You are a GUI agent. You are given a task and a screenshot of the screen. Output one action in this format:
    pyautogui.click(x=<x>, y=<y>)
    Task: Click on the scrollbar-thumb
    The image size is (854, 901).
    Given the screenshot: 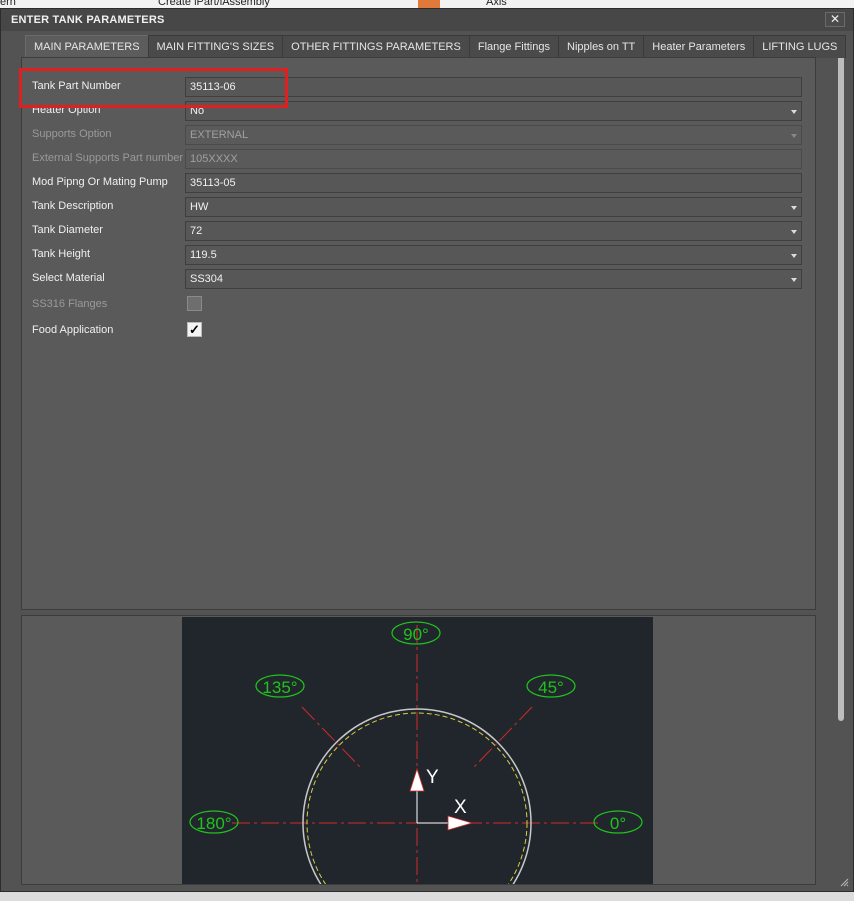 What is the action you would take?
    pyautogui.click(x=841, y=385)
    